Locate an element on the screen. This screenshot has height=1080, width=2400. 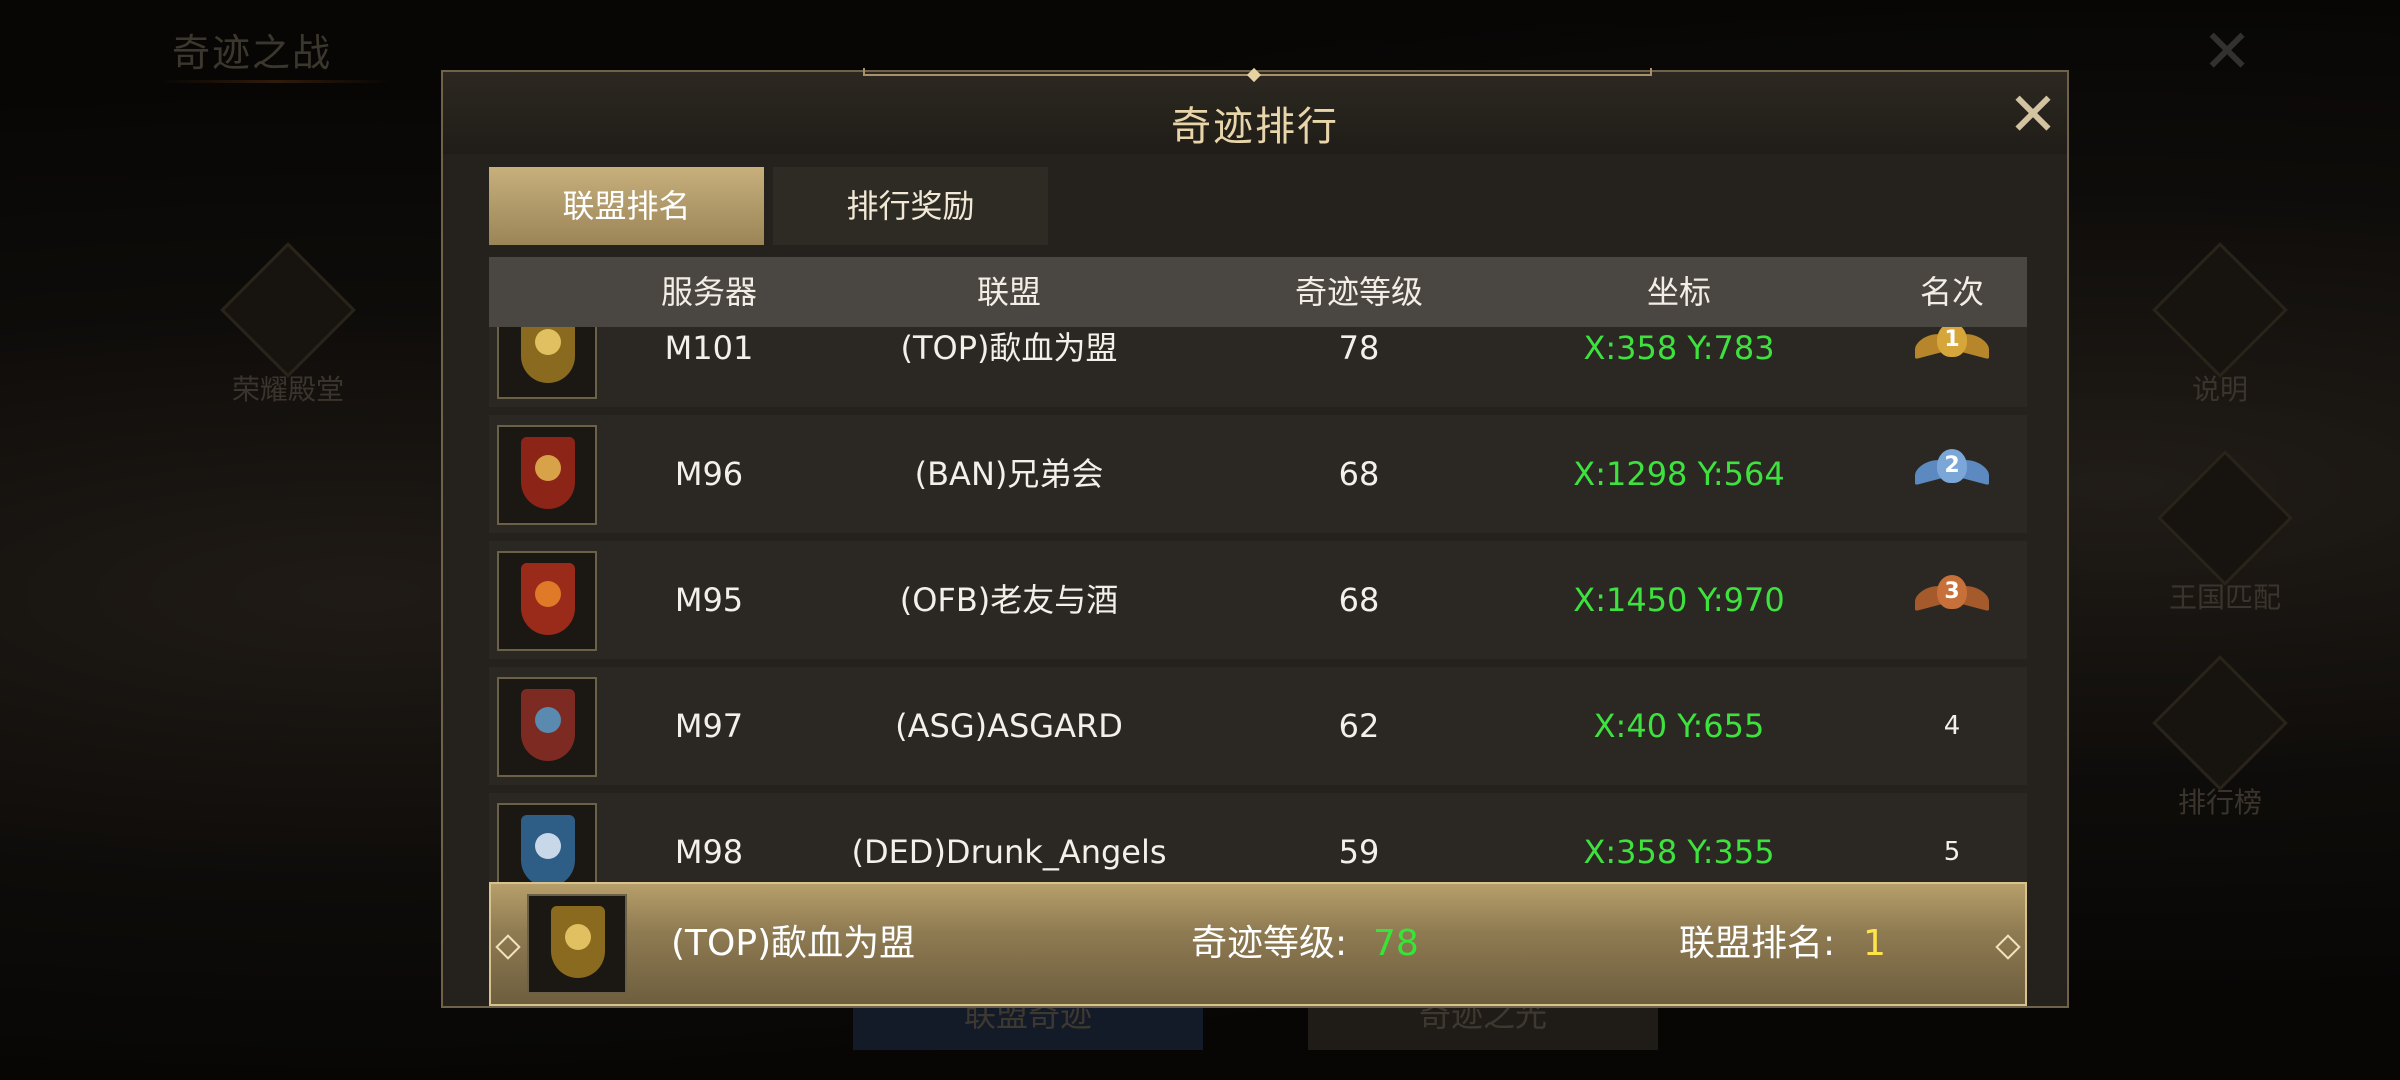
my-rank-label: 联盟排名: is located at coordinates (1757, 943).